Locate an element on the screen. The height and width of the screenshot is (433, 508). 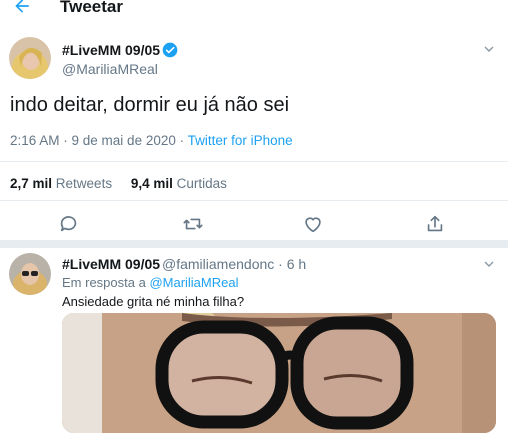
retweets-label: Retweets is located at coordinates (84, 183).